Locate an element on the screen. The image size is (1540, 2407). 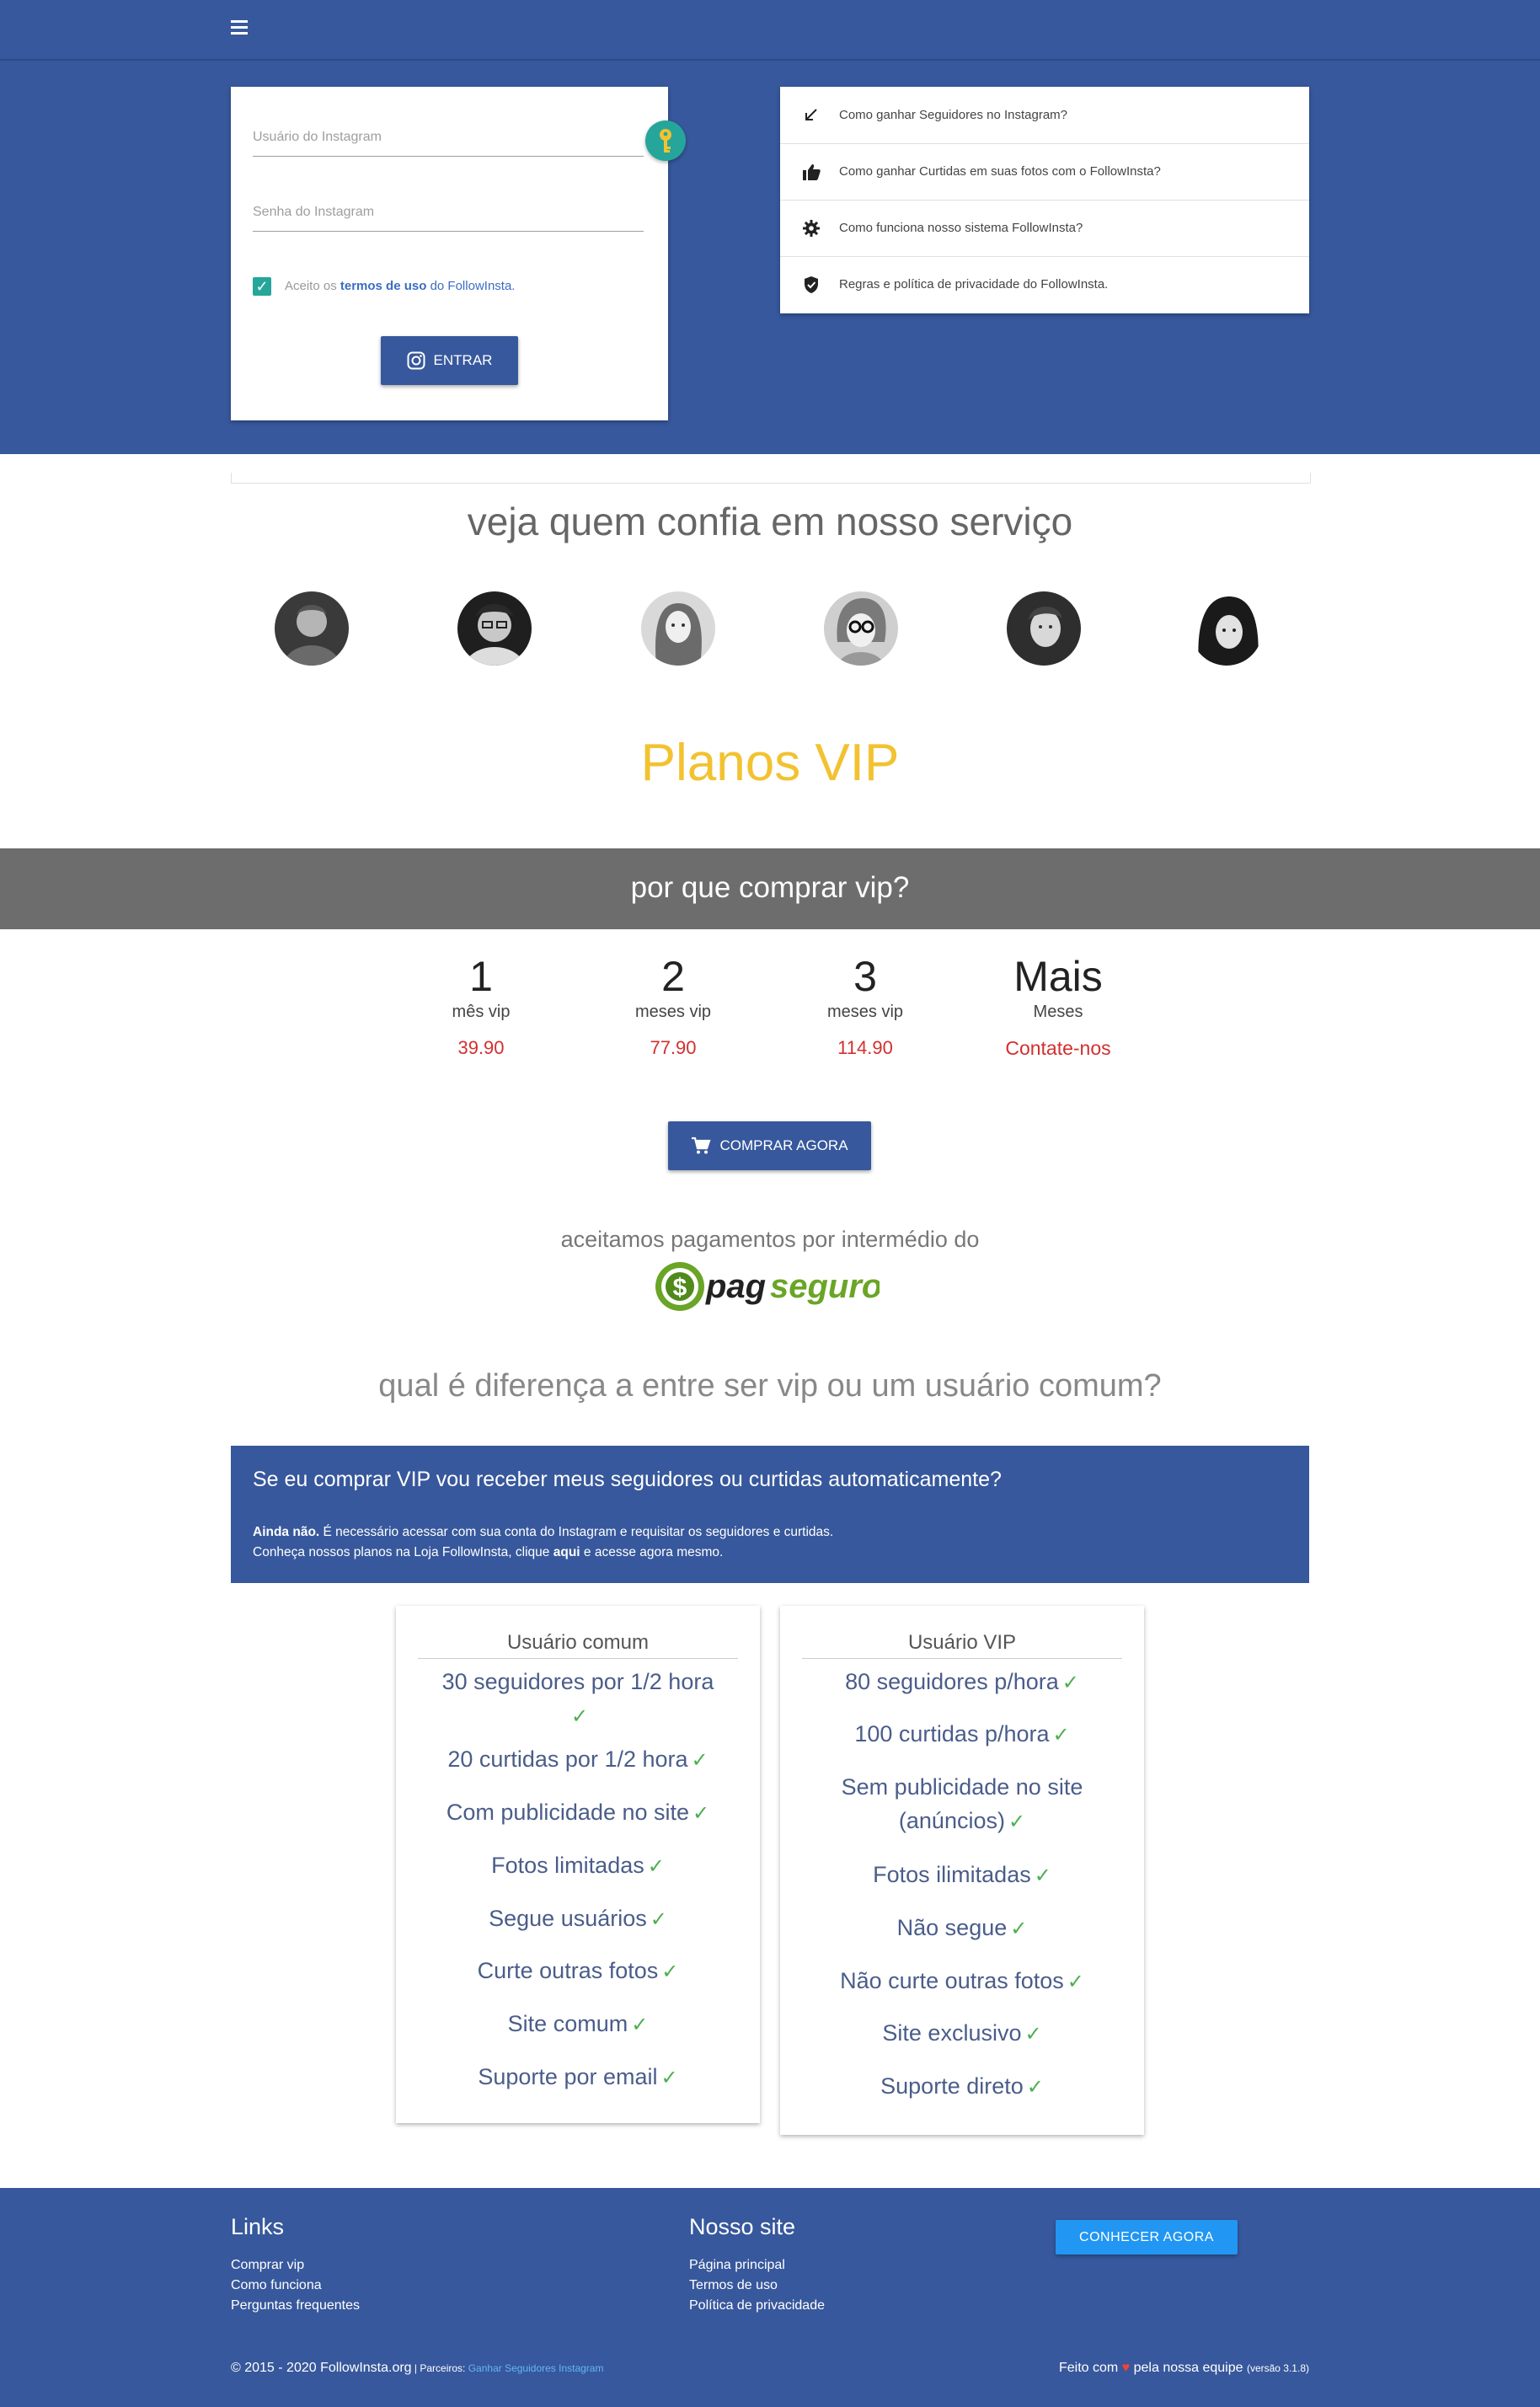
pagseguro-logo: $ pag seguro is located at coordinates (767, 1287).